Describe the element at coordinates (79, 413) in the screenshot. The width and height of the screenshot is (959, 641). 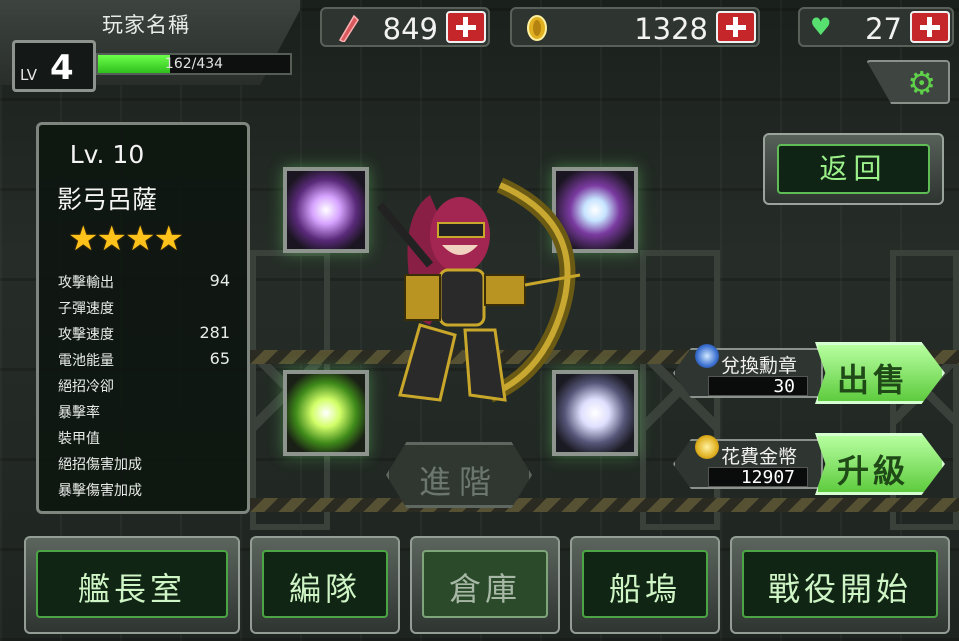
I see `stat-label: 暴擊率` at that location.